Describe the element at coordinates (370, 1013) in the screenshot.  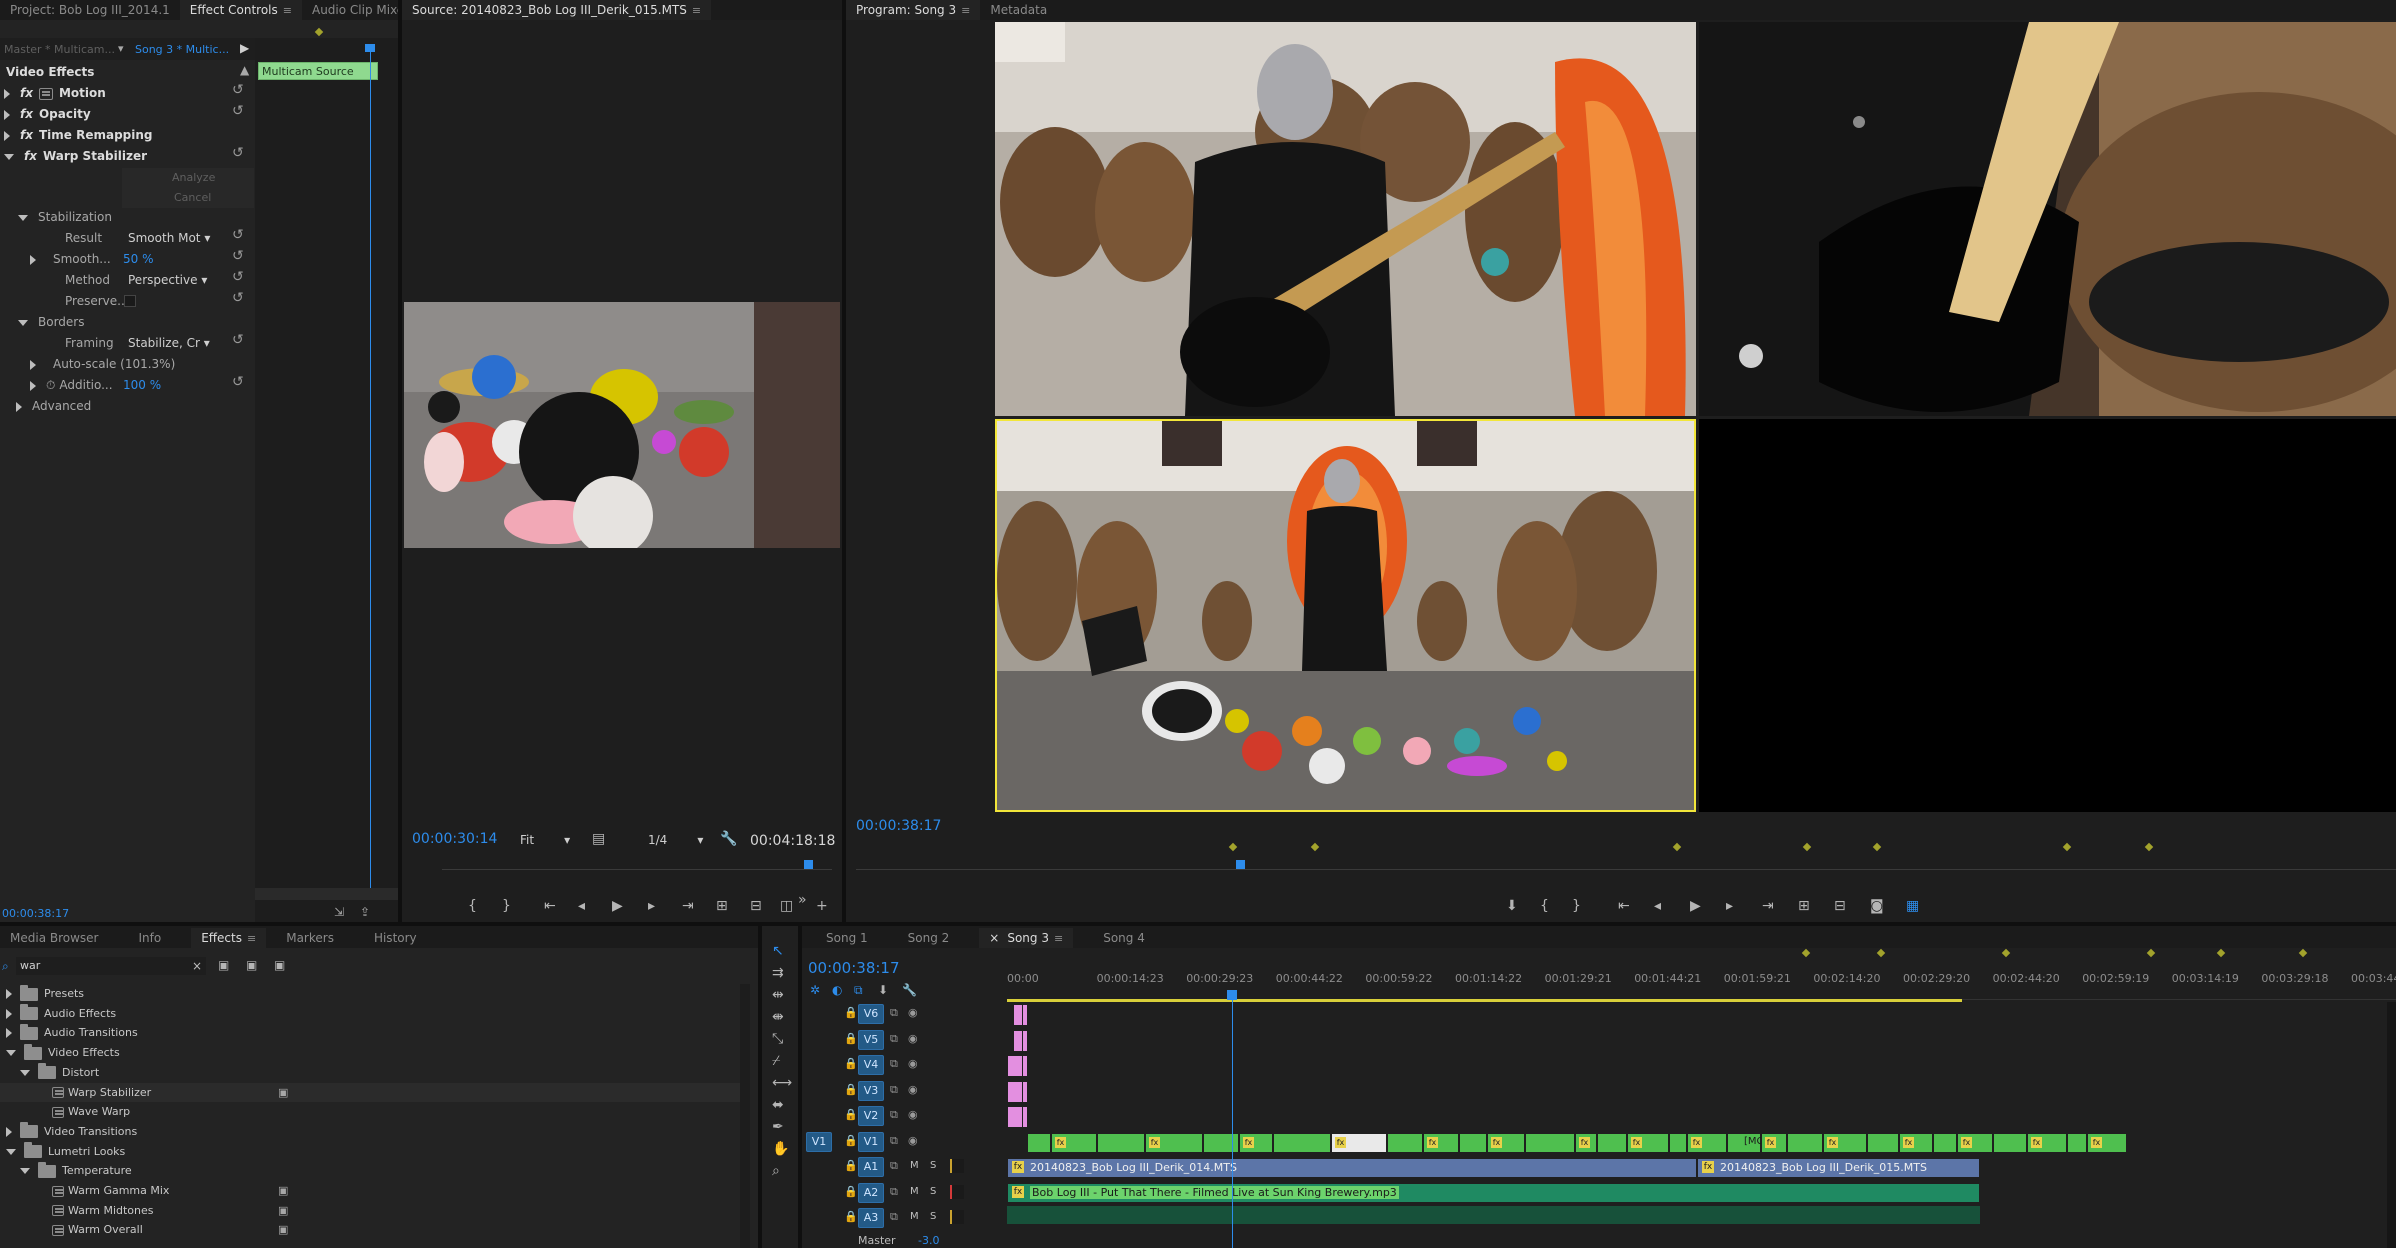
I see `effects-tree-item: Audio Effects` at that location.